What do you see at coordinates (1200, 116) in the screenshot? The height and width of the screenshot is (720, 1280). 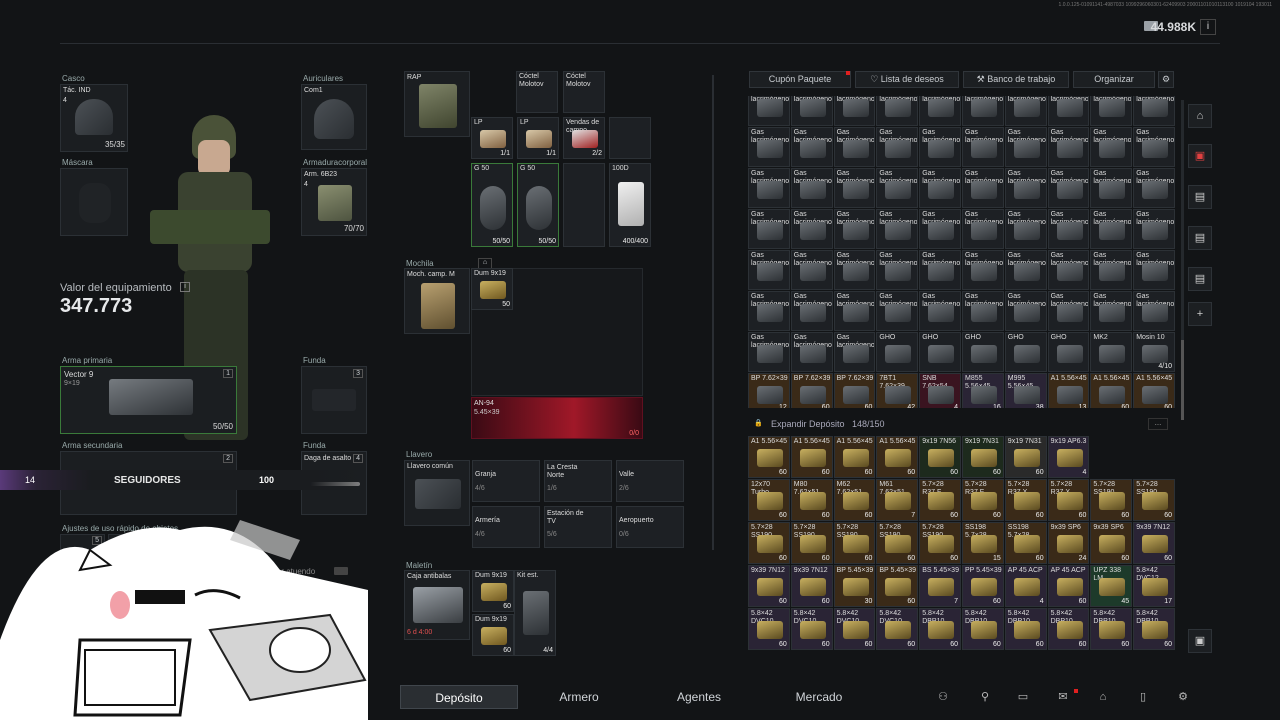 I see `side-home-button: ⌂` at bounding box center [1200, 116].